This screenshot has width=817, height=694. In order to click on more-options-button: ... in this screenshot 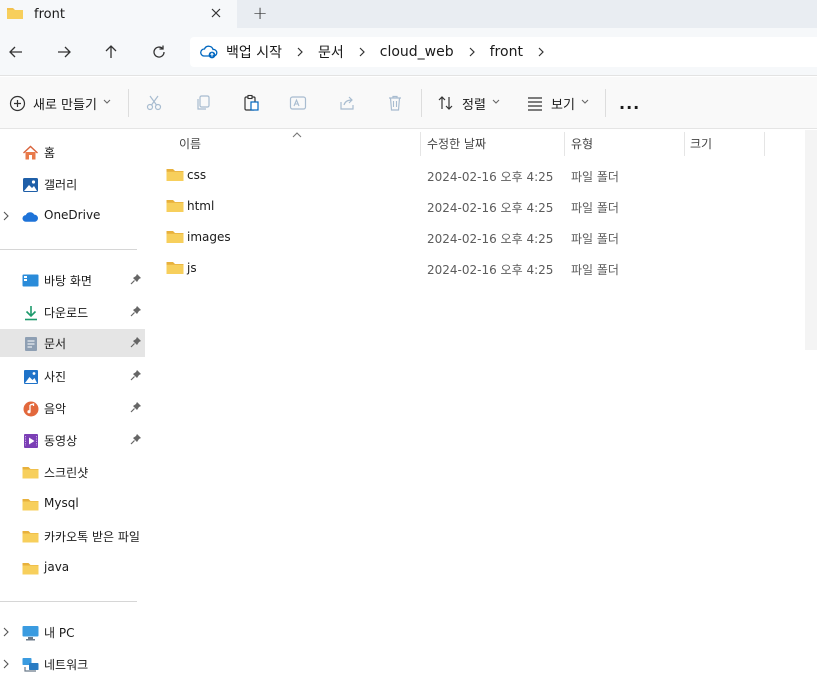, I will do `click(629, 103)`.